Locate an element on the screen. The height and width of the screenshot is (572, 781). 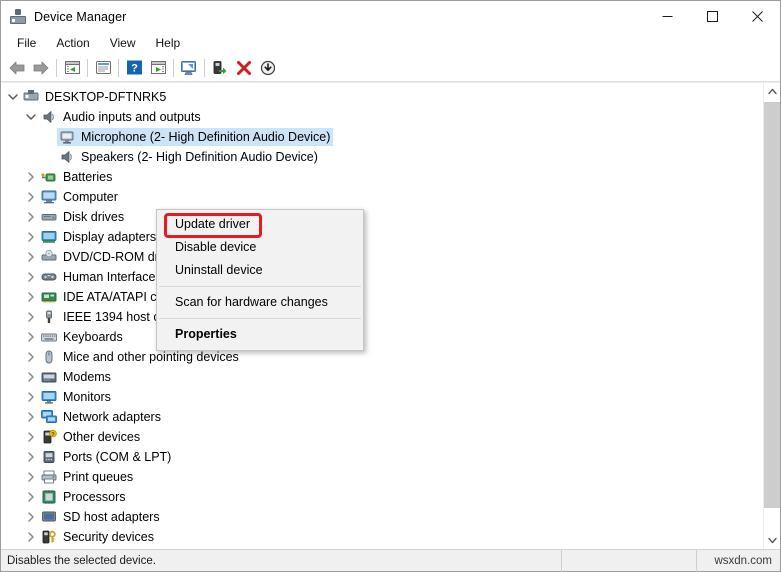
scroll-up-button is located at coordinates (772, 91).